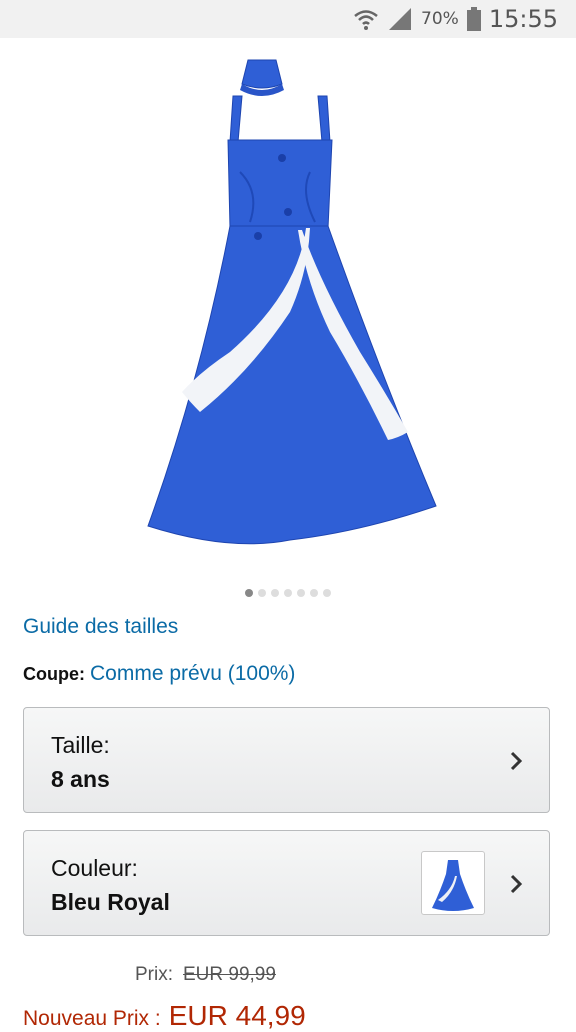 The image size is (576, 1032). Describe the element at coordinates (80, 745) in the screenshot. I see `size-label: Taille:` at that location.